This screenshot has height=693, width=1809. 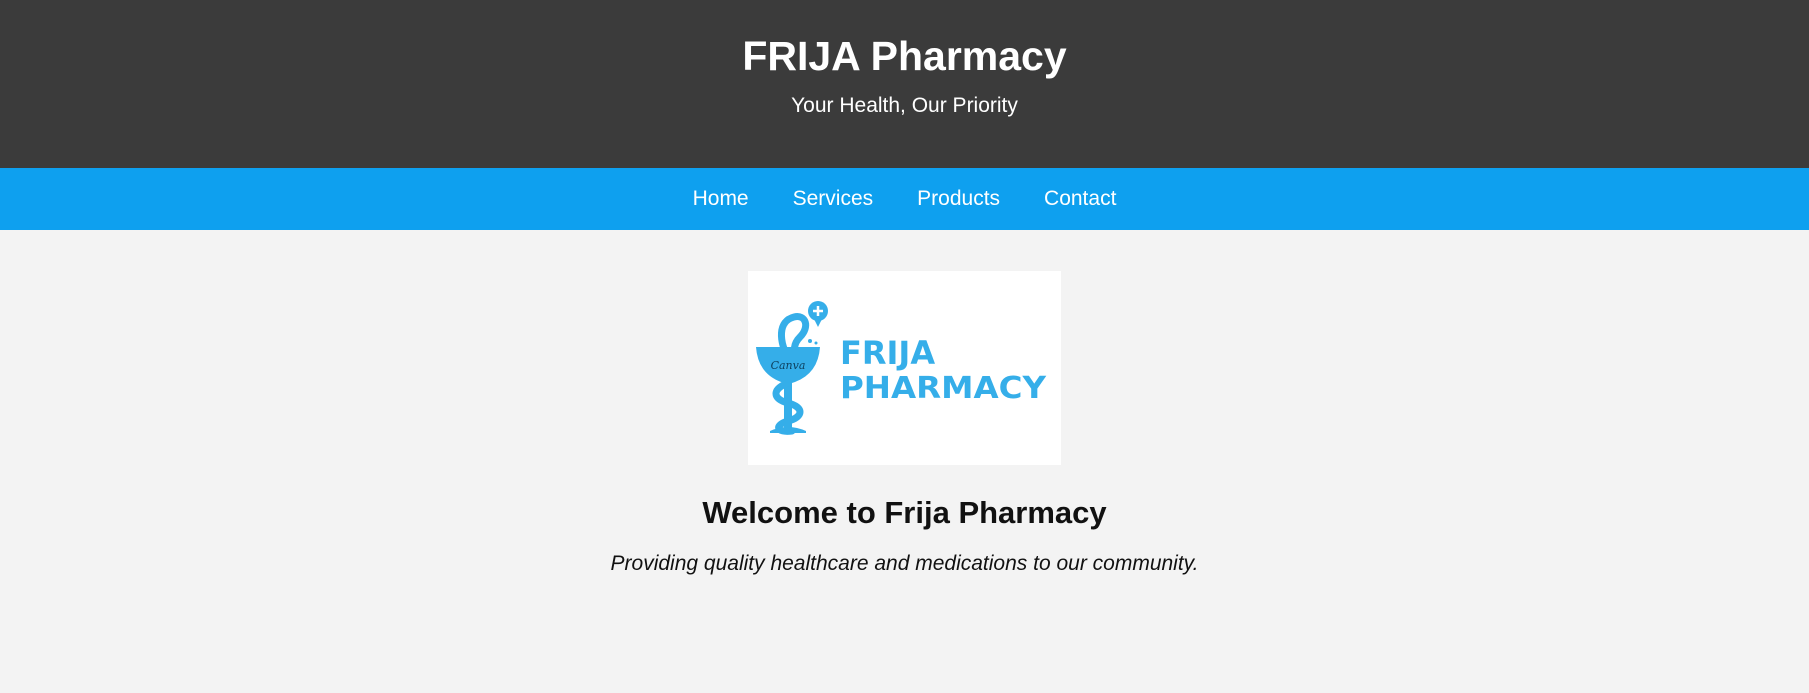 What do you see at coordinates (904, 56) in the screenshot?
I see `site-title: FRIJA Pharmacy` at bounding box center [904, 56].